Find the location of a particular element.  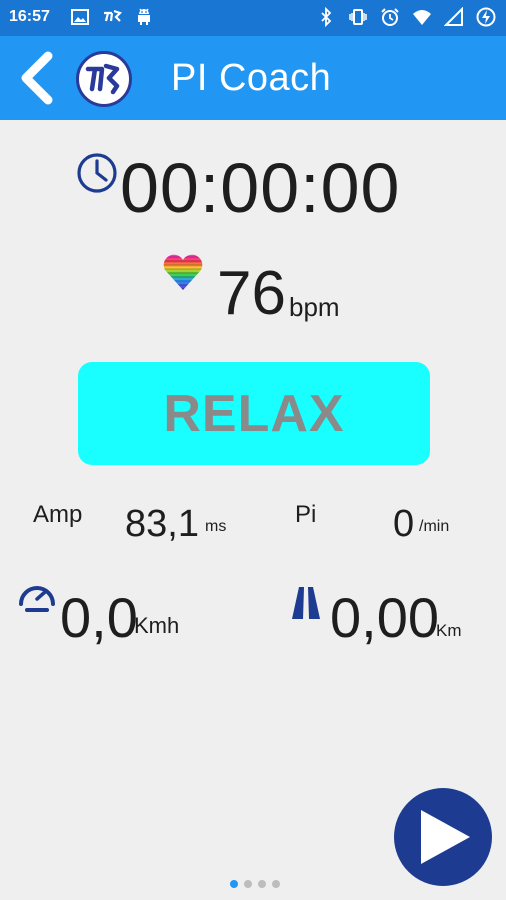

status-bar: 16:57 is located at coordinates (253, 18).